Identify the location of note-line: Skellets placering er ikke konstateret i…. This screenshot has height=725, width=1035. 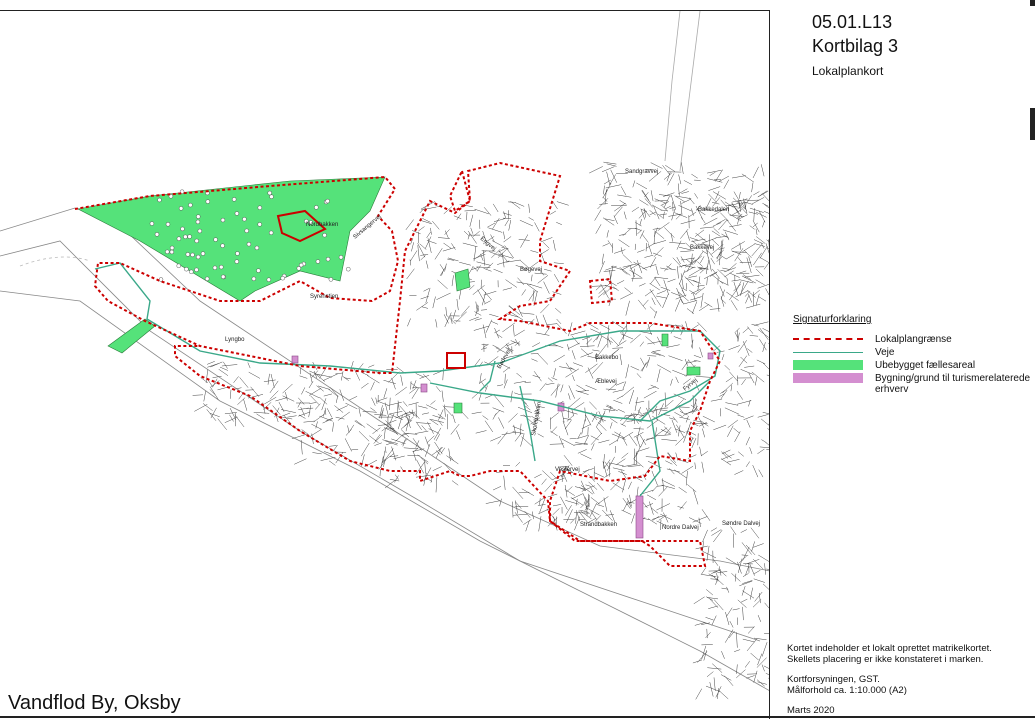
(885, 659).